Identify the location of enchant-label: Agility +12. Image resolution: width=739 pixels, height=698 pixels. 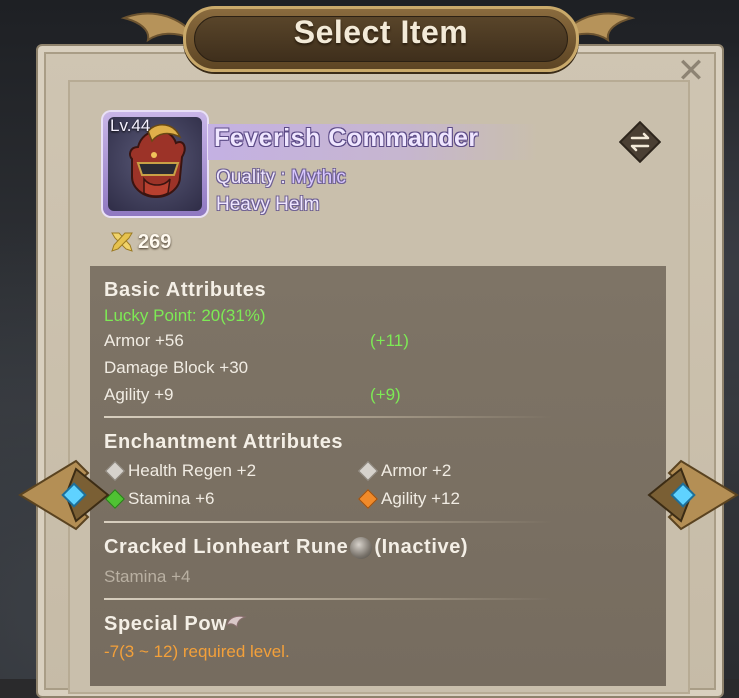
(420, 498).